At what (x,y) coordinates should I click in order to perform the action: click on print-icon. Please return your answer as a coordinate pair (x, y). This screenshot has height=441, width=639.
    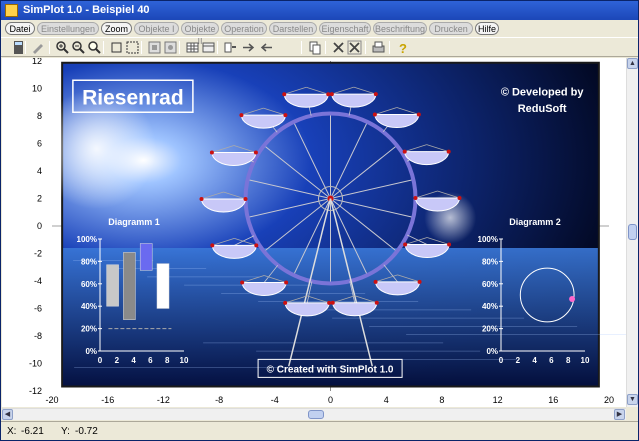
    Looking at the image, I should click on (378, 47).